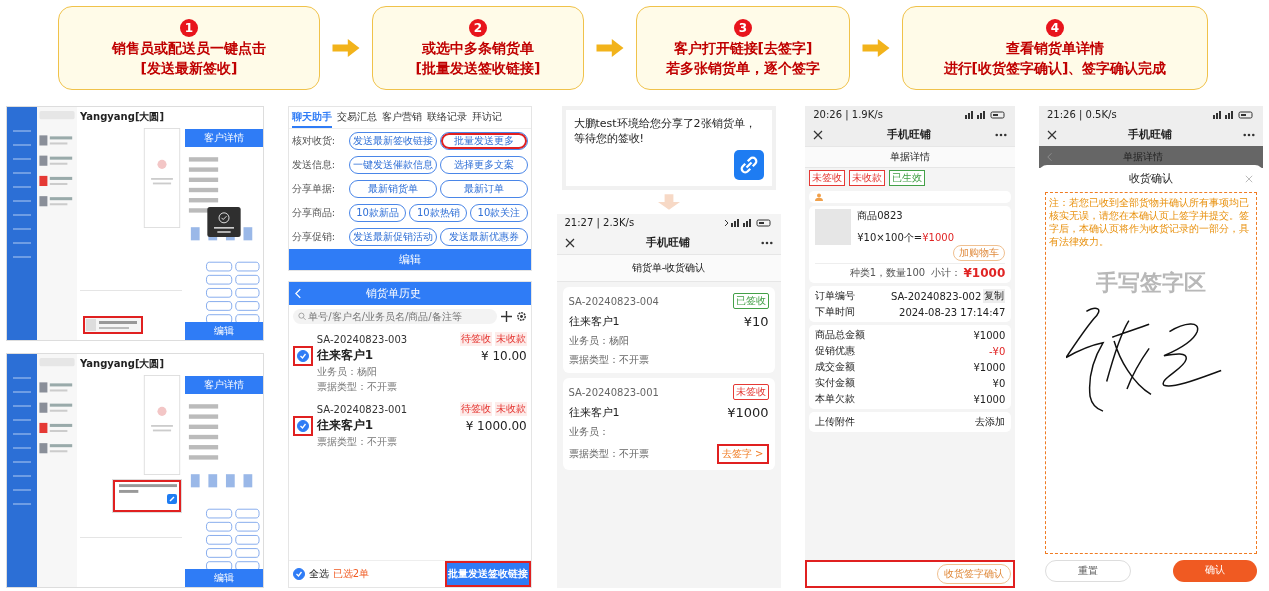 This screenshot has width=1269, height=591. Describe the element at coordinates (1215, 571) in the screenshot. I see `confirm-button: 确认` at that location.